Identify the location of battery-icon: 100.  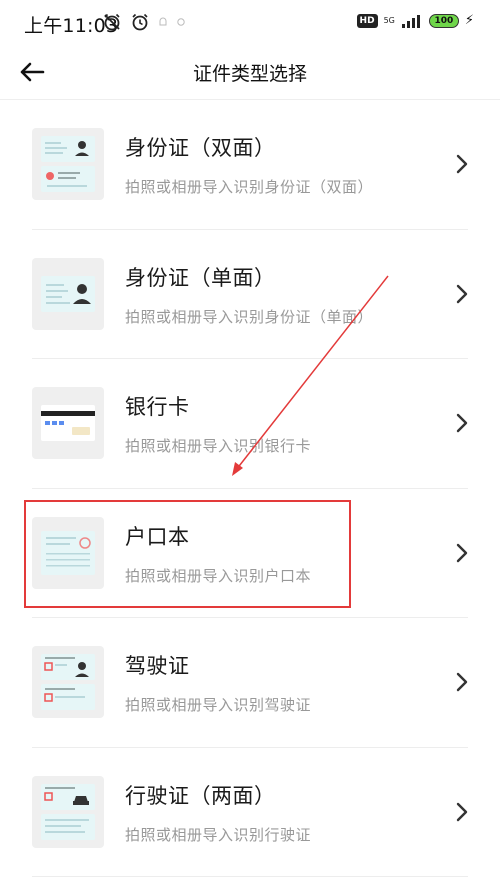
(443, 20).